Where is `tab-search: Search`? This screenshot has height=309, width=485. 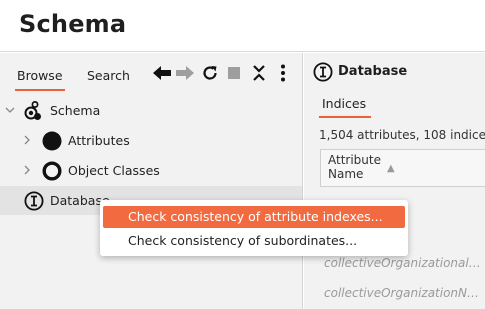 tab-search: Search is located at coordinates (108, 75).